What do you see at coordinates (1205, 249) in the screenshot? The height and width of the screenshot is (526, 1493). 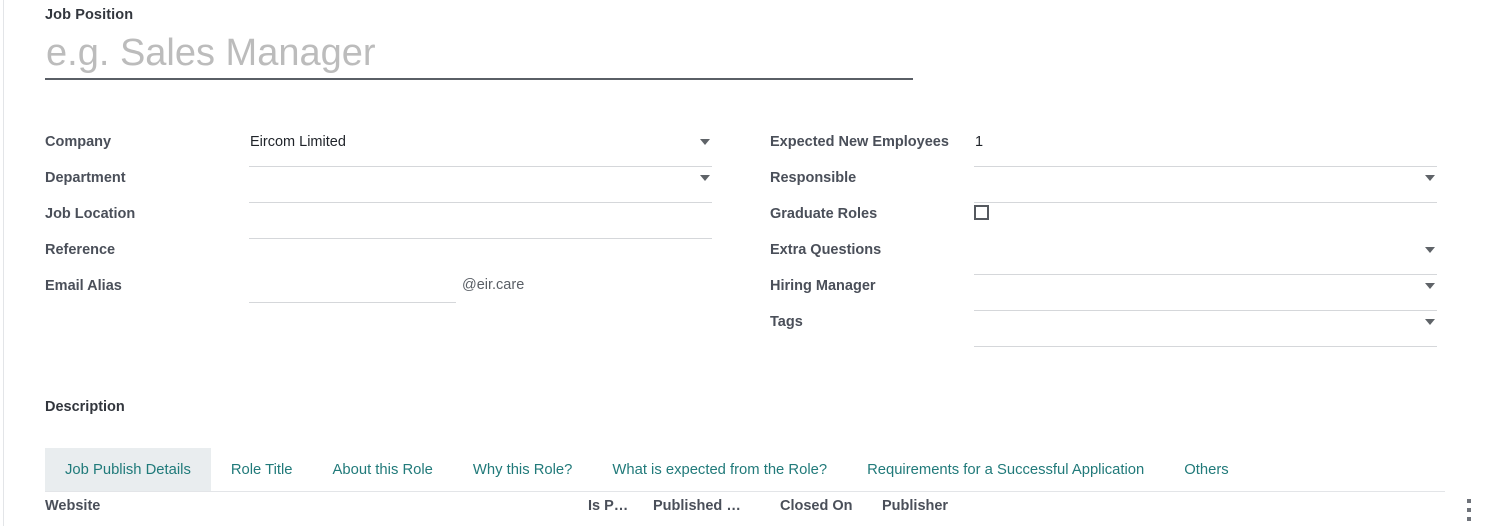 I see `field-extra-questions-value` at bounding box center [1205, 249].